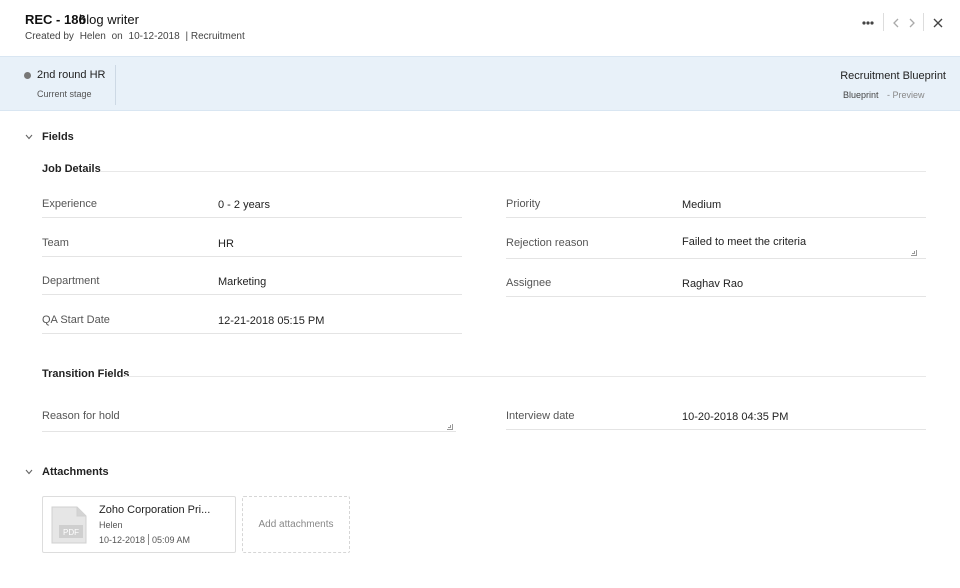  What do you see at coordinates (71, 532) in the screenshot?
I see `pdf-type-label: PDF` at bounding box center [71, 532].